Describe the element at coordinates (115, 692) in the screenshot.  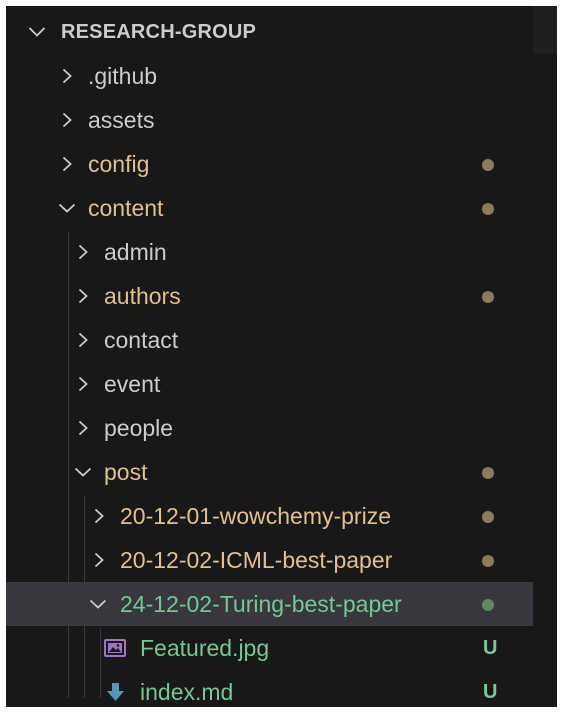
I see `markdown-download-icon` at that location.